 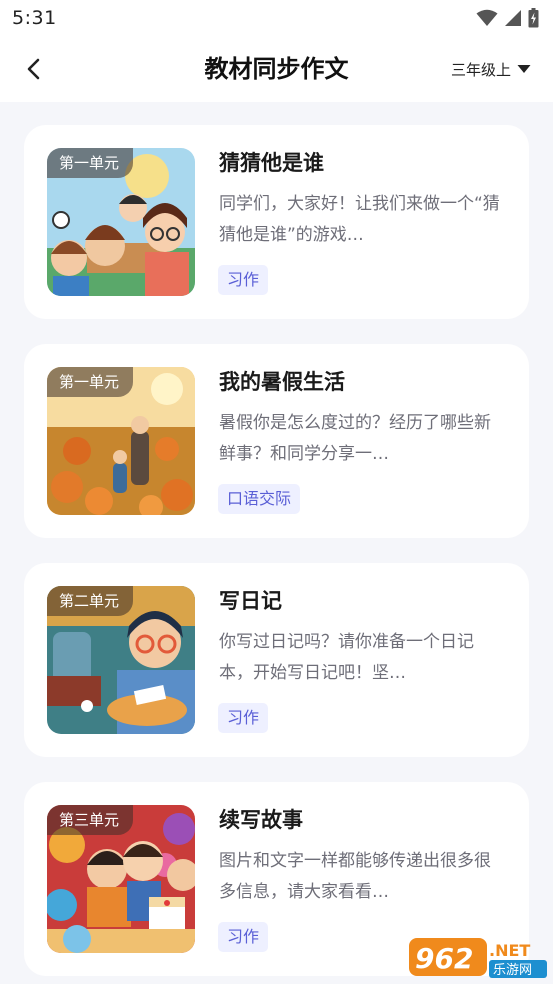 I want to click on watermark-logo: 962 .NET 乐游网, so click(x=479, y=958).